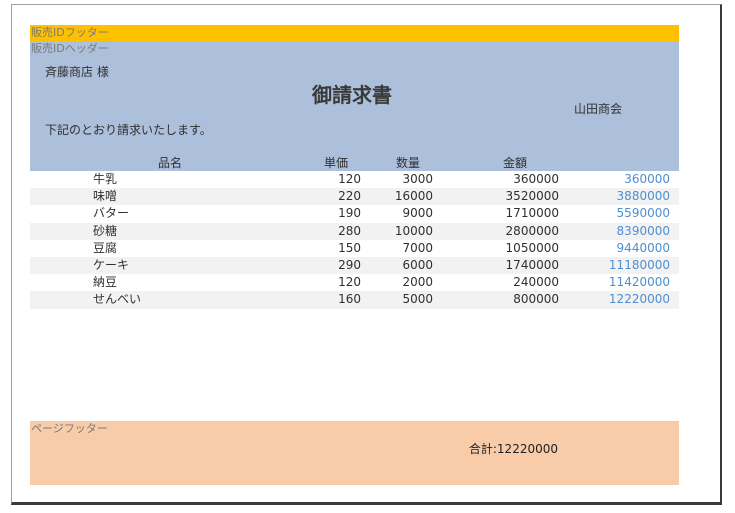 This screenshot has height=513, width=735. What do you see at coordinates (532, 213) in the screenshot?
I see `item-amount: 1710000` at bounding box center [532, 213].